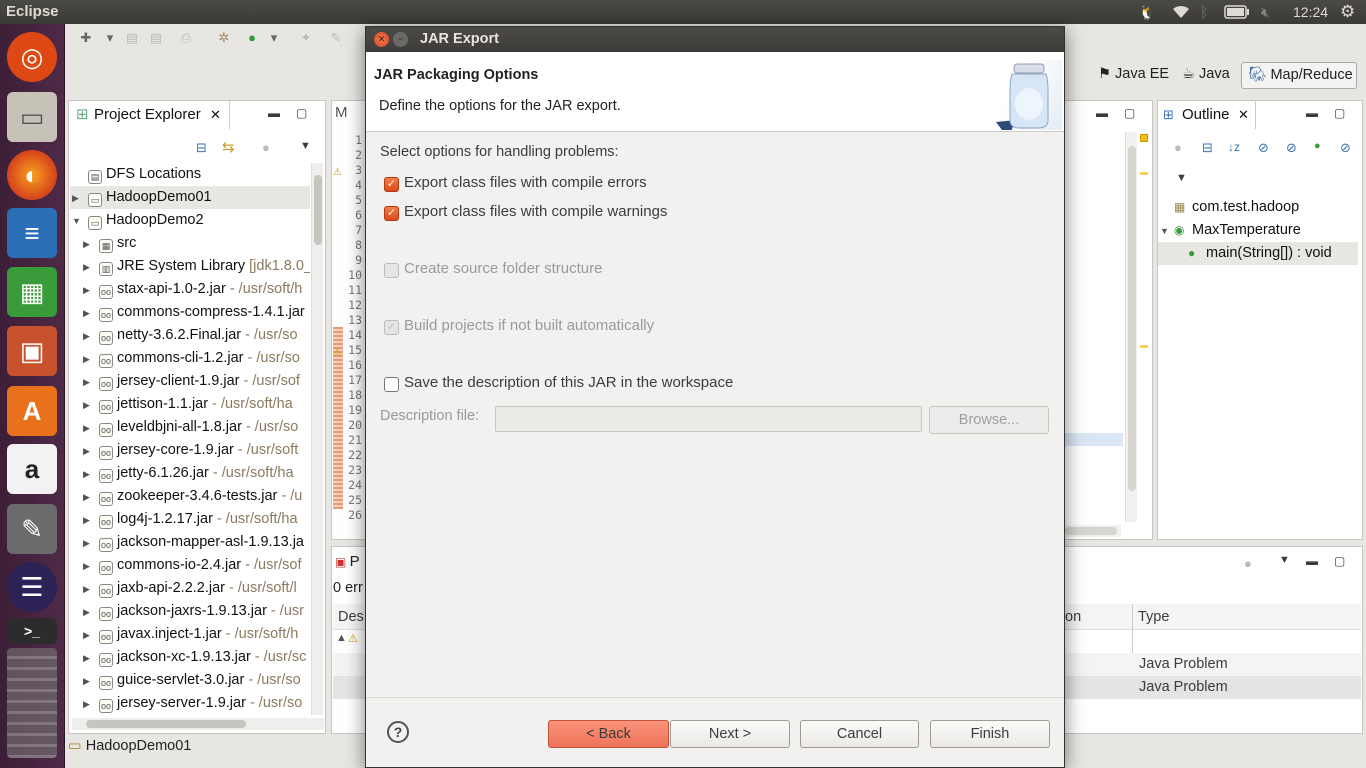  Describe the element at coordinates (190, 243) in the screenshot. I see `tree-item: ▶ ▦ src` at that location.